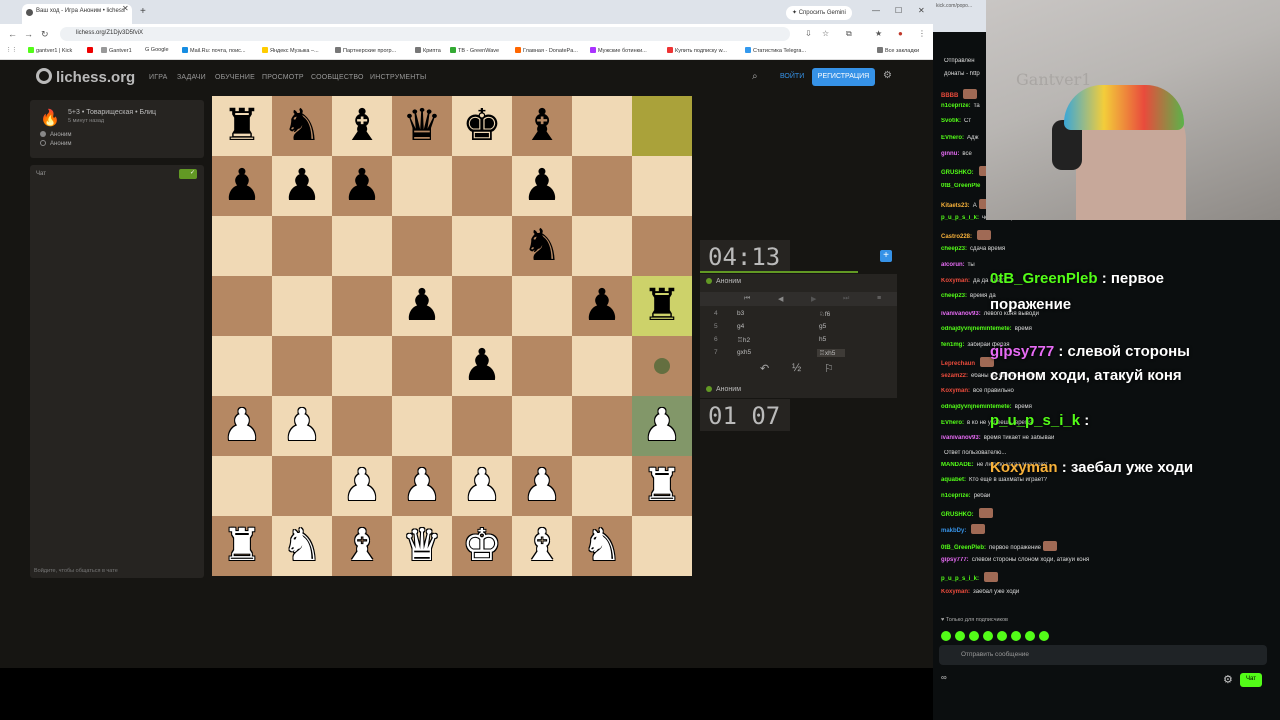 This screenshot has height=720, width=1280. I want to click on black-bishop-icon: ♝, so click(362, 126).